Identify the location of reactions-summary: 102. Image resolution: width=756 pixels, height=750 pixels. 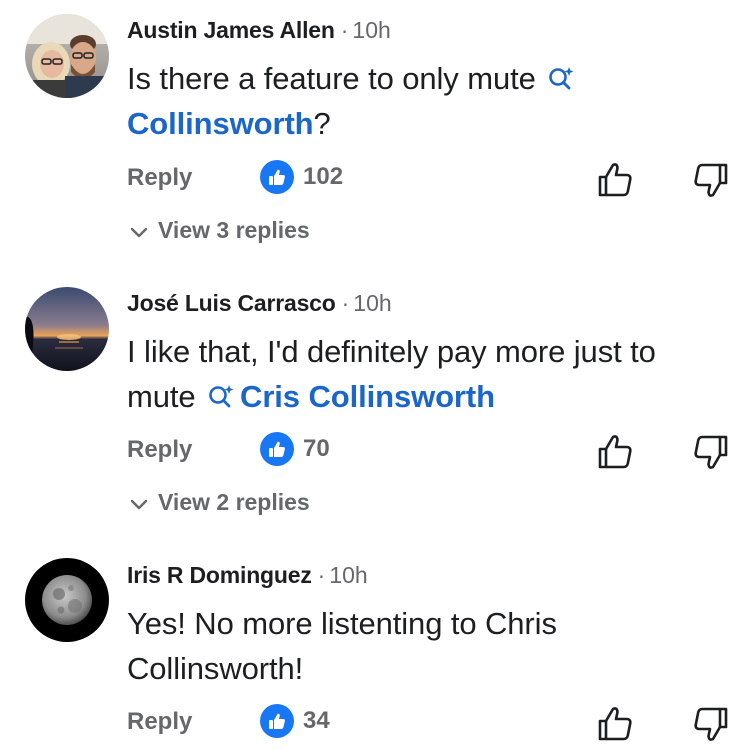
(301, 177).